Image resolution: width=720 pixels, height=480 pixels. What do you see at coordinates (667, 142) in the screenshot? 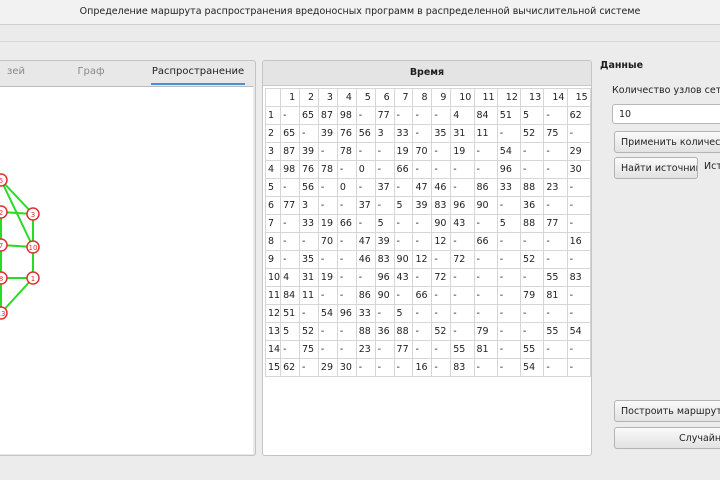
I see `apply-count-button: Применить количество` at bounding box center [667, 142].